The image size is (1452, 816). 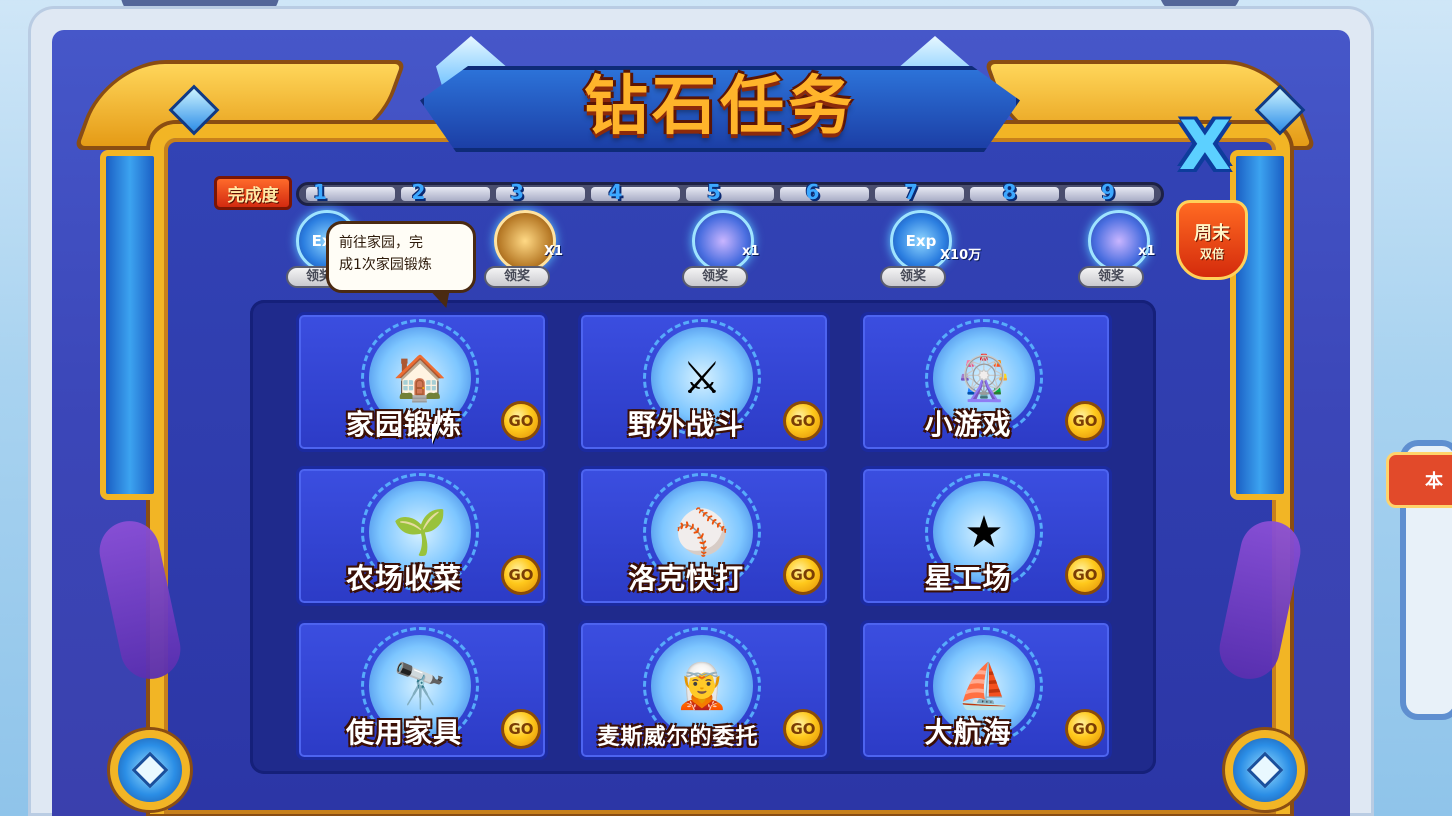 What do you see at coordinates (525, 241) in the screenshot?
I see `book-icon` at bounding box center [525, 241].